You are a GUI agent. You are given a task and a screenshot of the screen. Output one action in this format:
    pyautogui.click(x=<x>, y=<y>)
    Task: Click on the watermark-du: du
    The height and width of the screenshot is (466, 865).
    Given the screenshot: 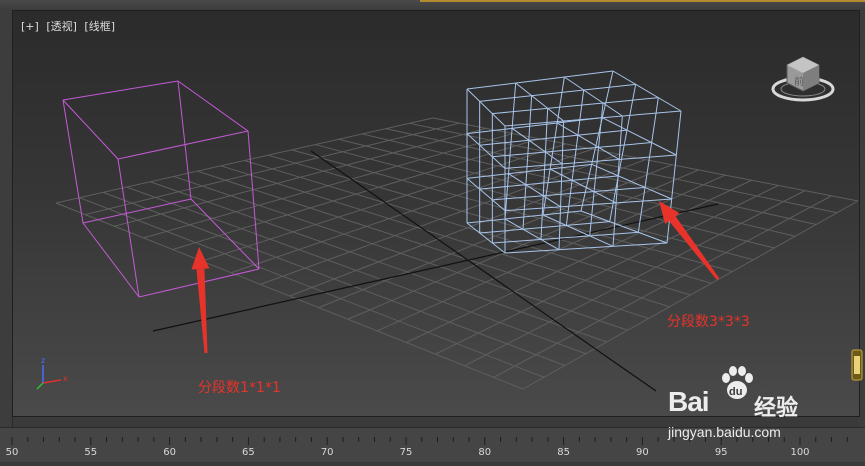 What is the action you would take?
    pyautogui.click(x=735, y=392)
    